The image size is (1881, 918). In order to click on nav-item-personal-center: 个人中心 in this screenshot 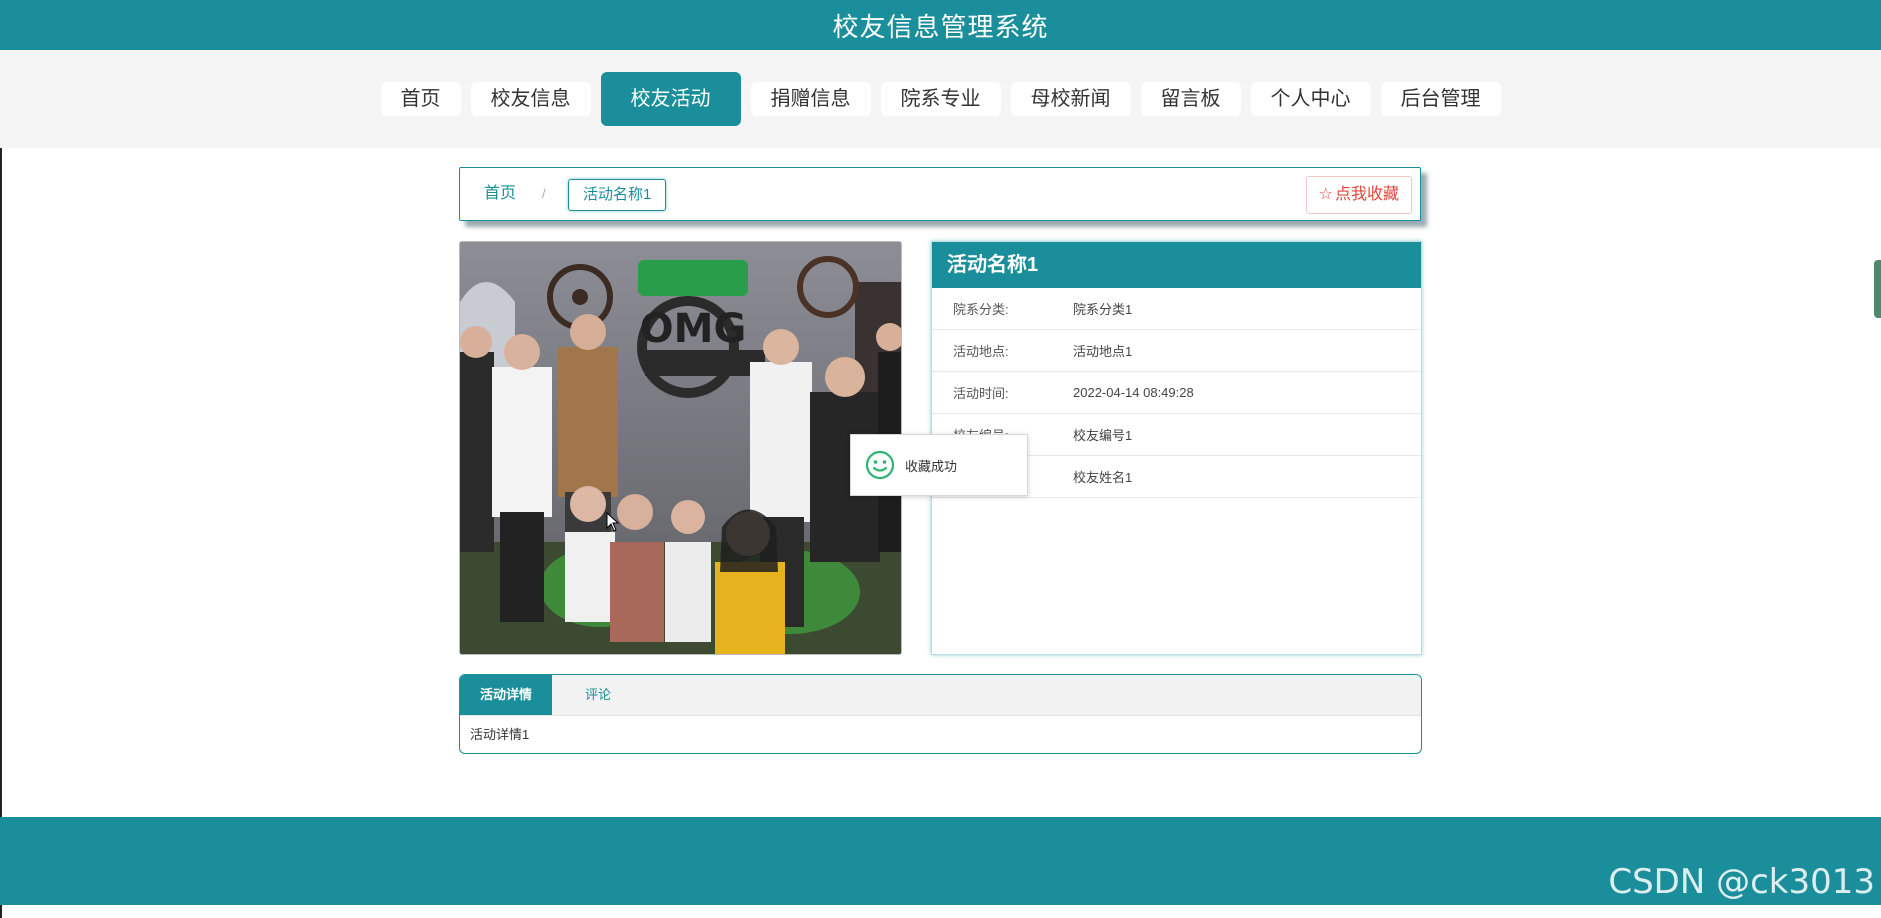, I will do `click(1310, 99)`.